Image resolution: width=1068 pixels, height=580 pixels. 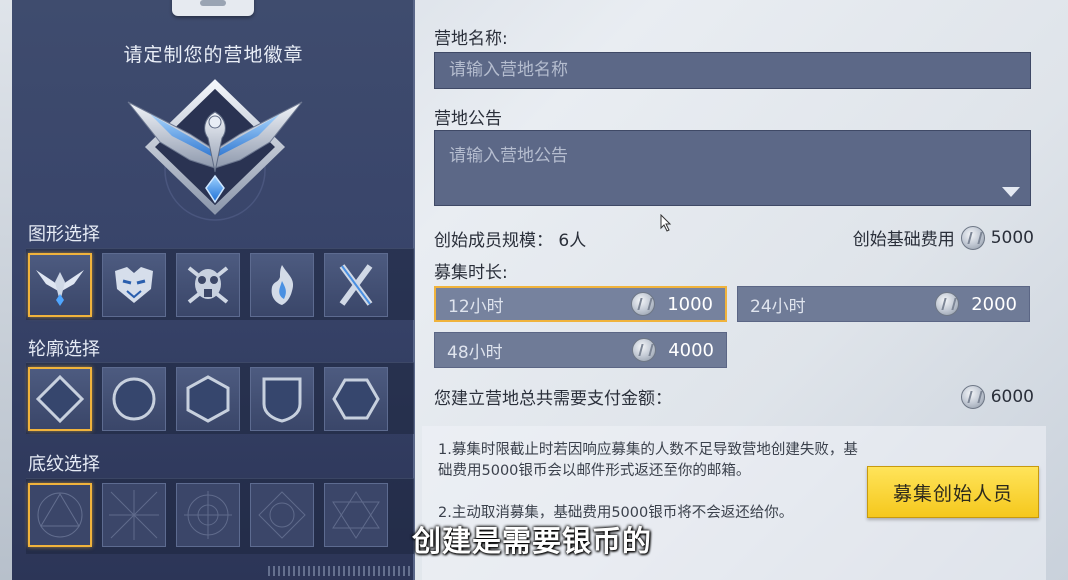 What do you see at coordinates (215, 150) in the screenshot?
I see `badge-preview-emblem` at bounding box center [215, 150].